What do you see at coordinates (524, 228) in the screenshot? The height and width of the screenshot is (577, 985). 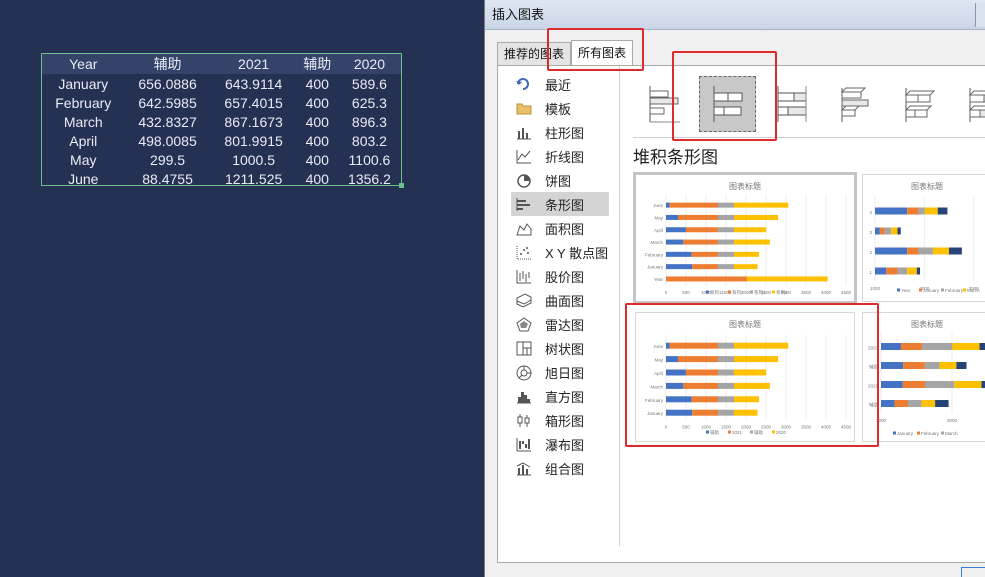 I see `area-chart-icon` at bounding box center [524, 228].